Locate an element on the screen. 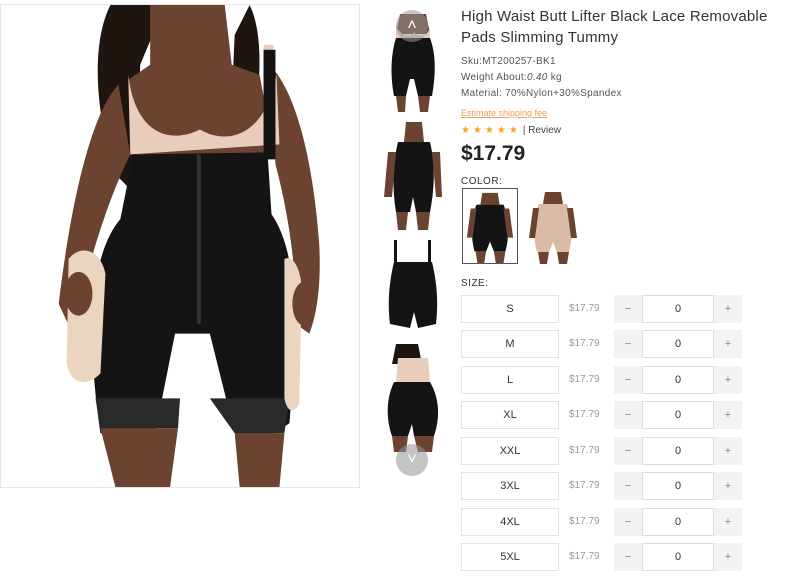  size-label: SIZE: is located at coordinates (475, 283).